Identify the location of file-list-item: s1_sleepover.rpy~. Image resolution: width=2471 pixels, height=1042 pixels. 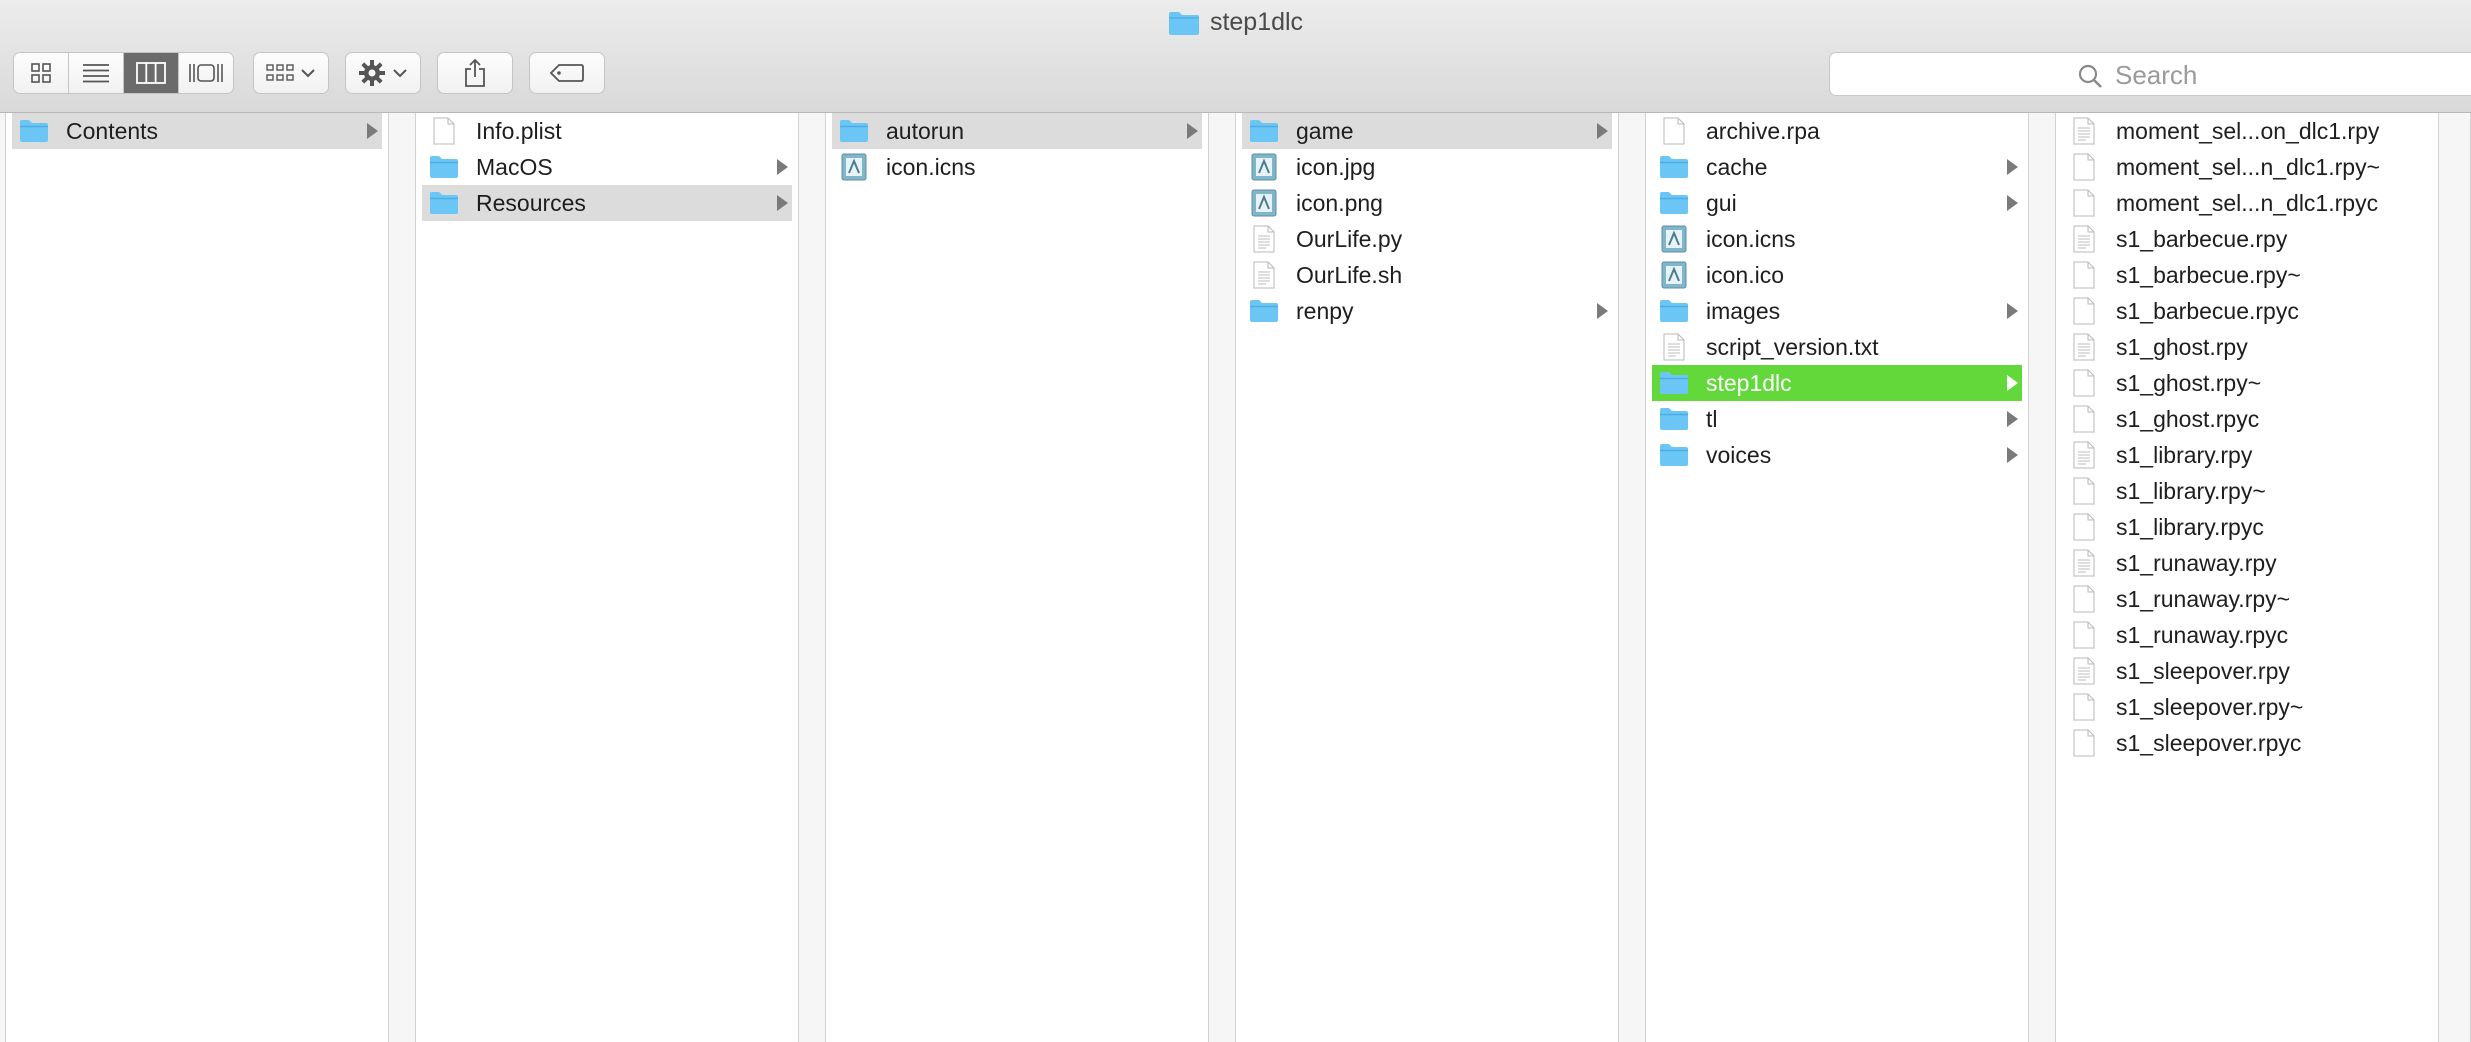
(2247, 707).